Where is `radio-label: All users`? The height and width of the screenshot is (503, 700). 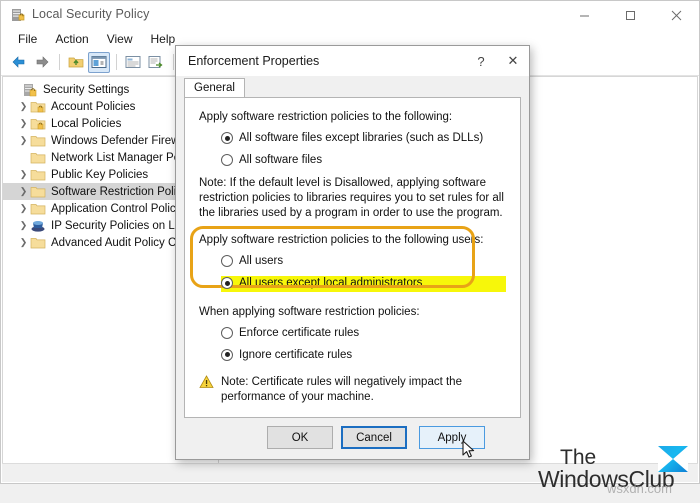
radio-label: All users is located at coordinates (261, 261).